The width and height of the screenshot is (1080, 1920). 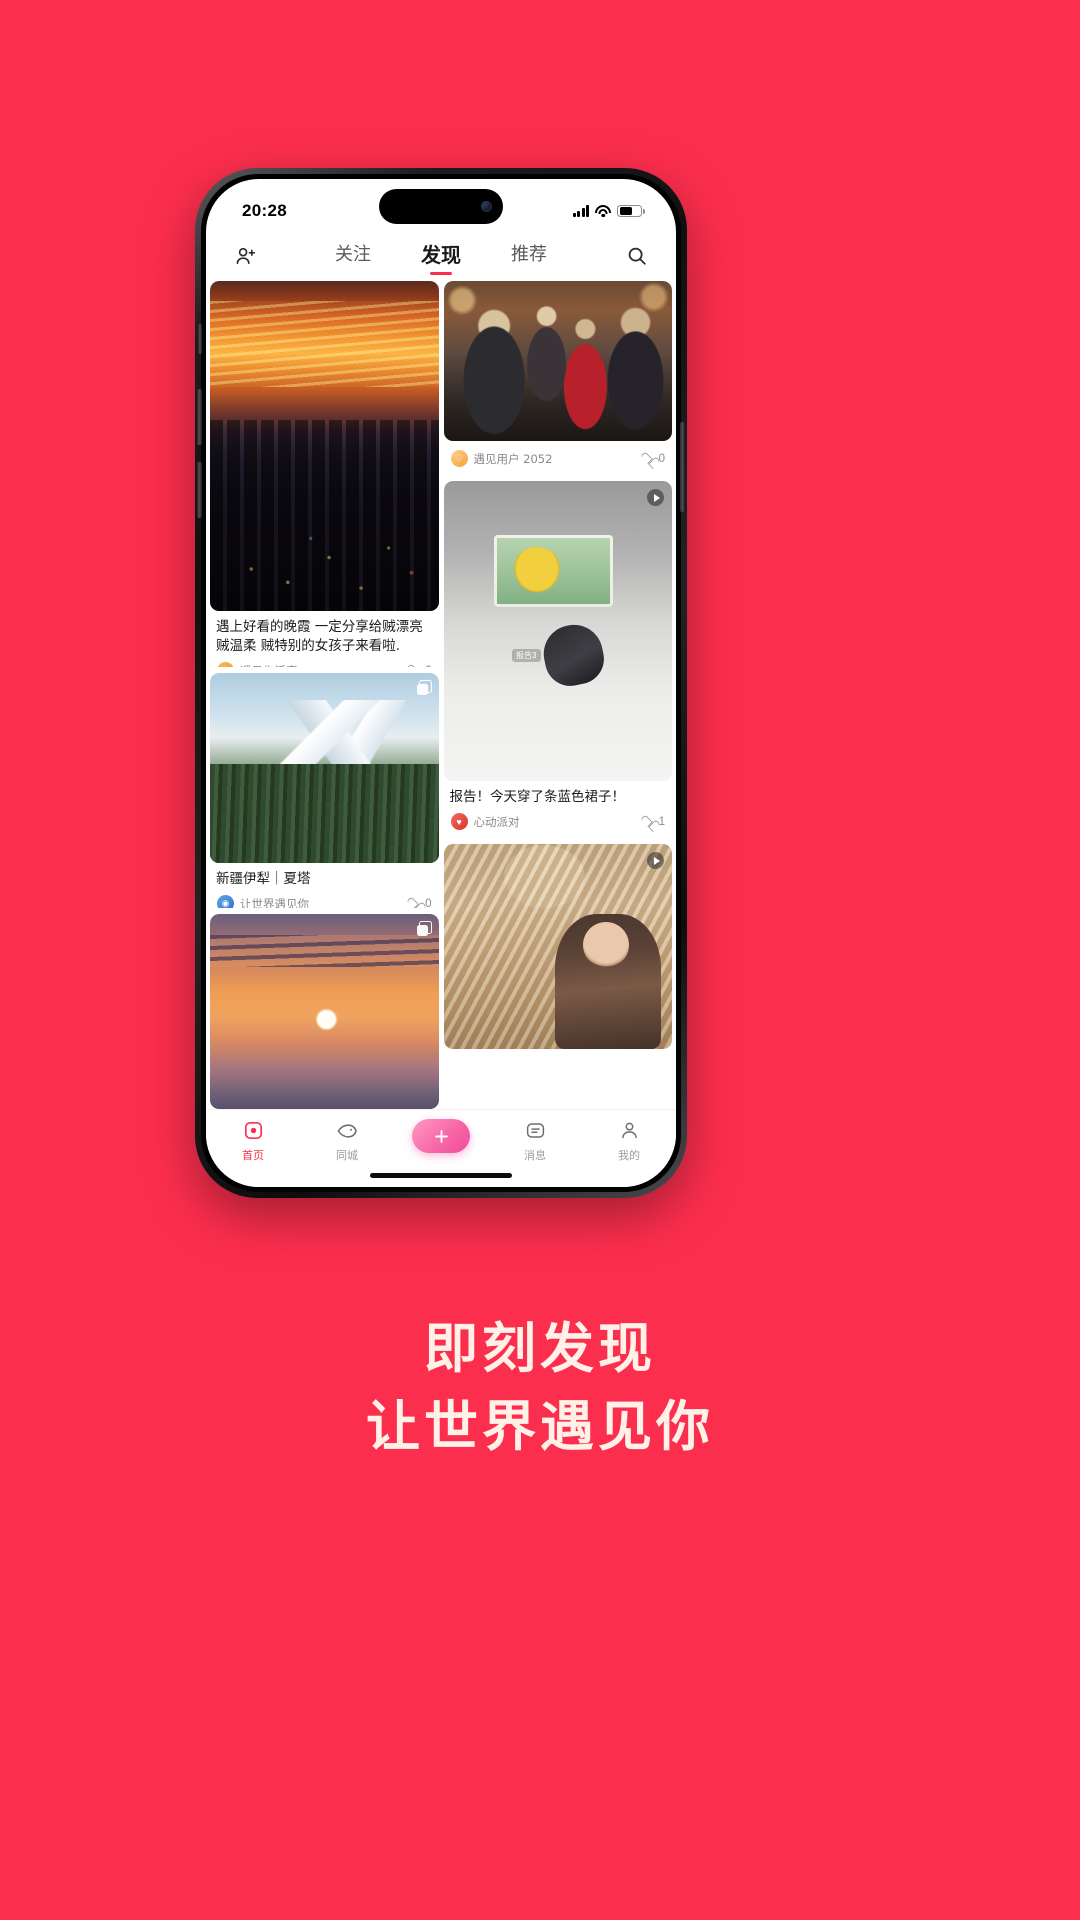 I want to click on bottom-nav-nearby: 同城, so click(x=347, y=1141).